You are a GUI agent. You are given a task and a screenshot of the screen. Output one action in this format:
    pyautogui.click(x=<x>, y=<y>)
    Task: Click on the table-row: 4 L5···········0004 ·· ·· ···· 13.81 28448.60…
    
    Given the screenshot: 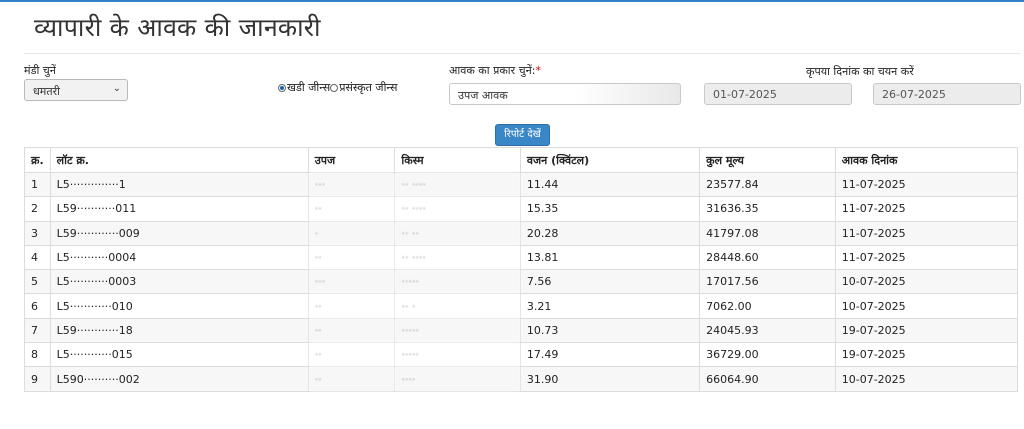 What is the action you would take?
    pyautogui.click(x=521, y=257)
    